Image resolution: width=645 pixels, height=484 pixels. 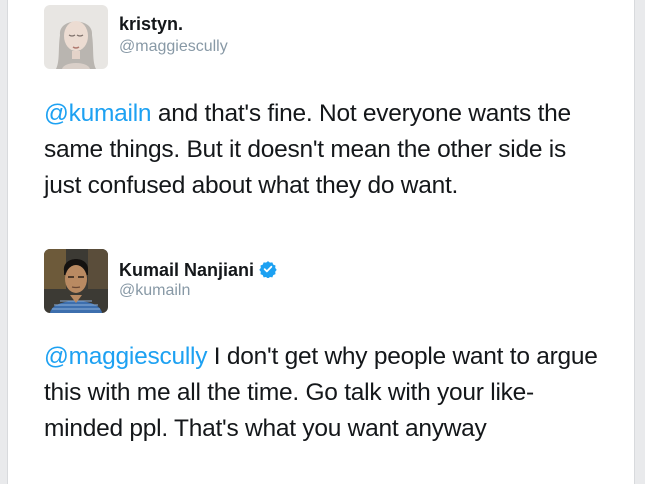 I want to click on mention-link: @maggiescully, so click(x=126, y=356).